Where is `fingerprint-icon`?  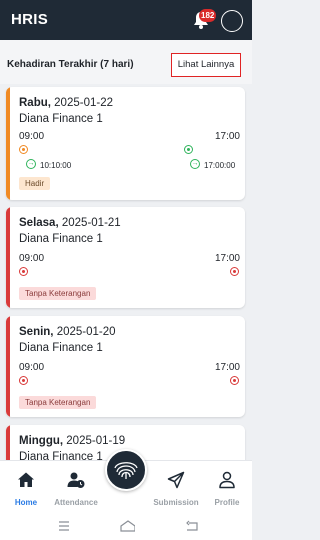 fingerprint-icon is located at coordinates (126, 470).